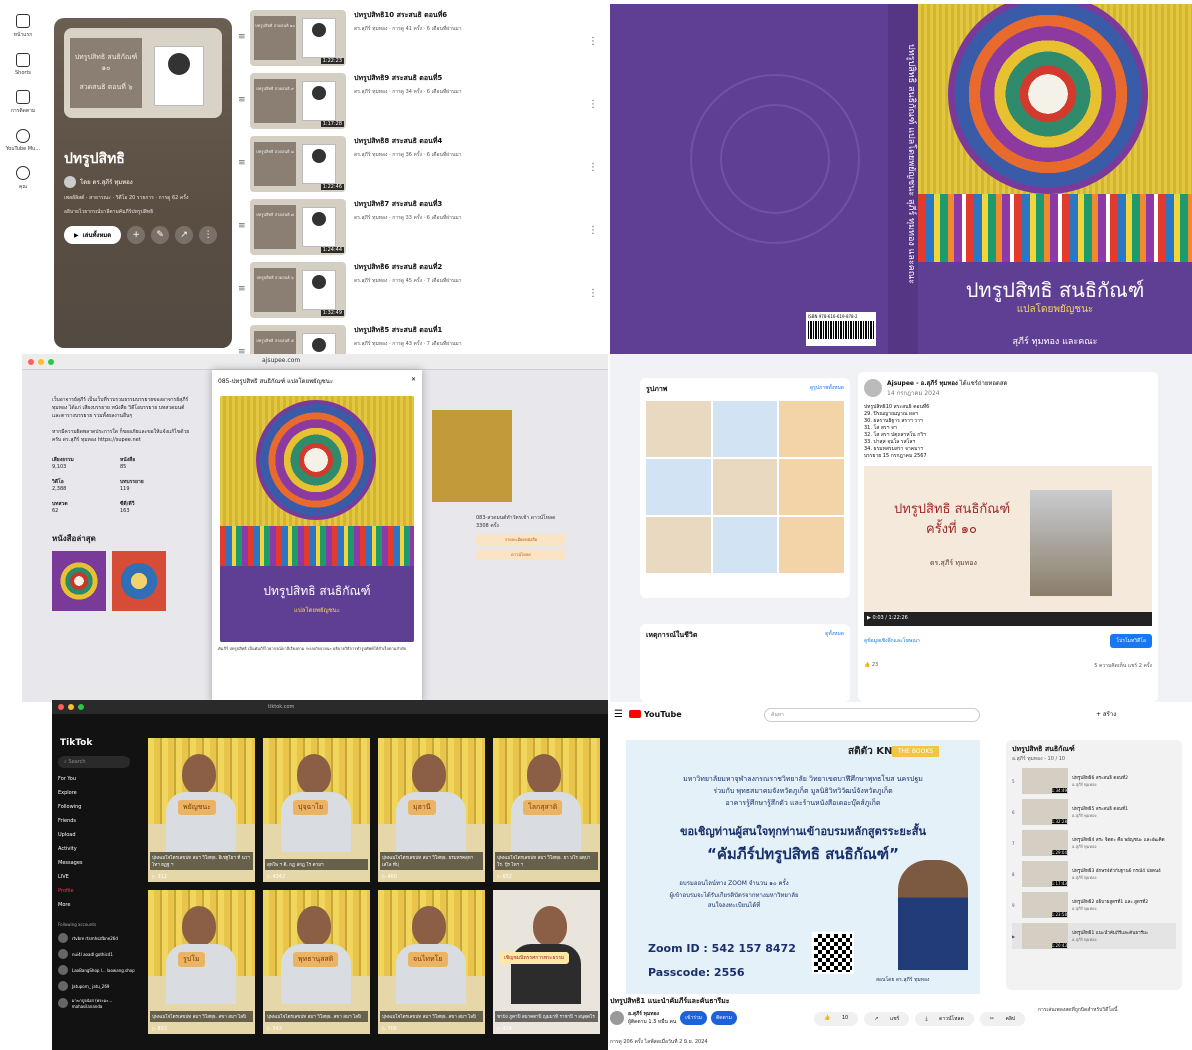  What do you see at coordinates (871, 666) in the screenshot?
I see `reaction-count: 👍 23` at bounding box center [871, 666].